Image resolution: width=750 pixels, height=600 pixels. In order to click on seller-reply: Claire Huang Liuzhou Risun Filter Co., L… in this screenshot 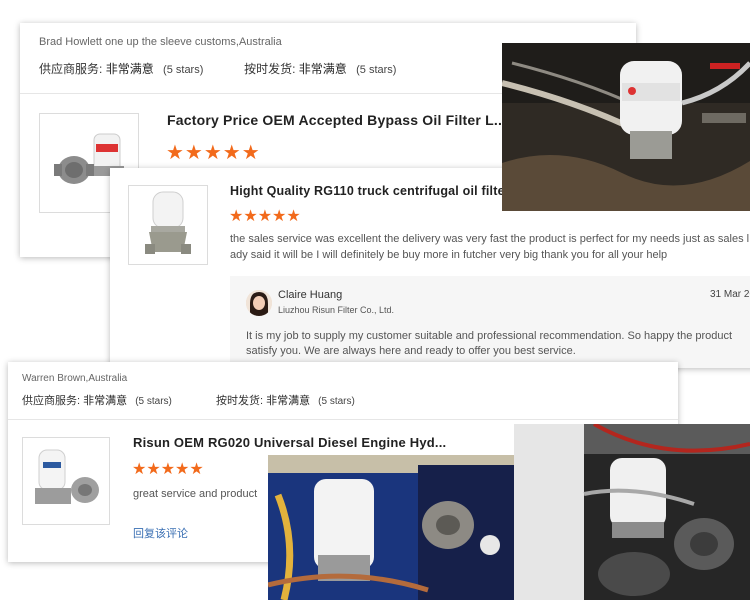, I will do `click(490, 322)`.